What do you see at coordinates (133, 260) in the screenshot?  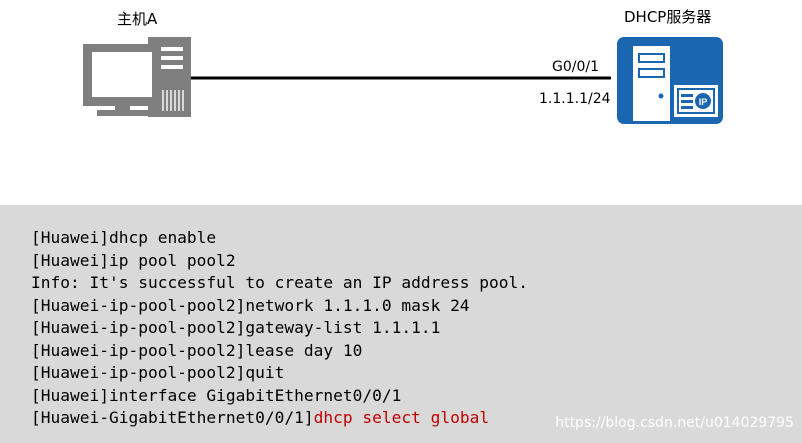 I see `cli-line-text: [Huawei]ip pool pool2` at bounding box center [133, 260].